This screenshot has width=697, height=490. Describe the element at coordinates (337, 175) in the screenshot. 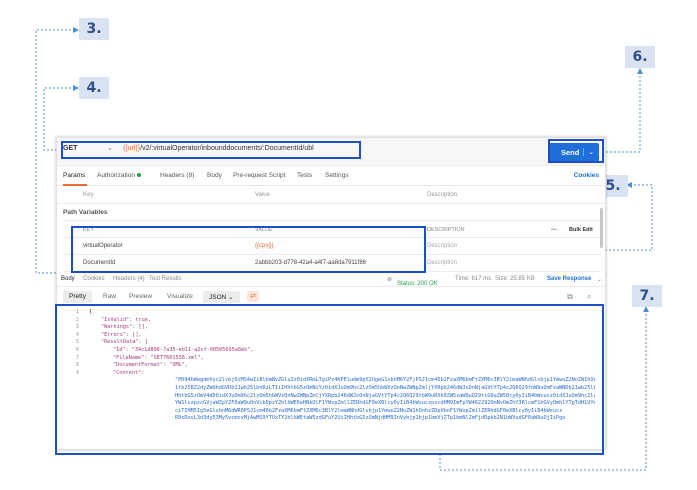

I see `tab-settings: Settings` at that location.